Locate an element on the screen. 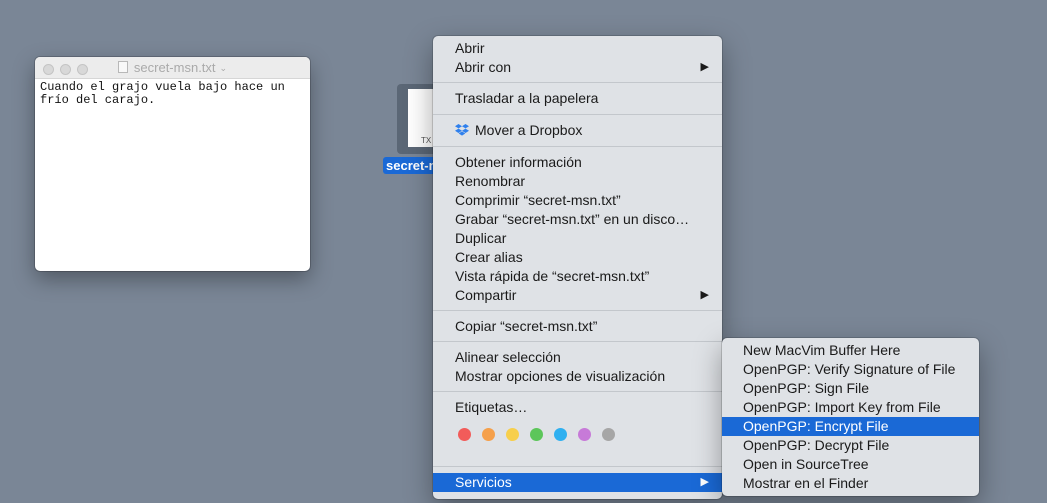 Image resolution: width=1047 pixels, height=503 pixels. service-item-verify-signature: OpenPGP: Verify Signature of File is located at coordinates (850, 369).